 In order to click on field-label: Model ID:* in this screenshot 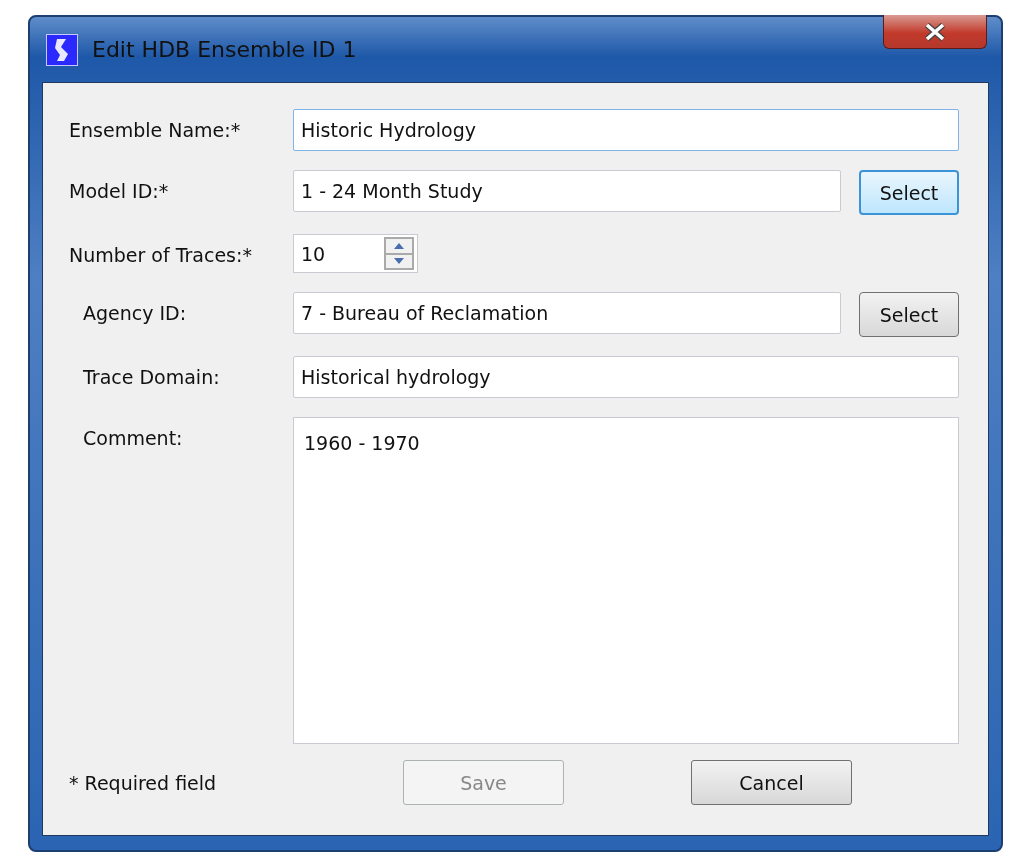, I will do `click(119, 190)`.